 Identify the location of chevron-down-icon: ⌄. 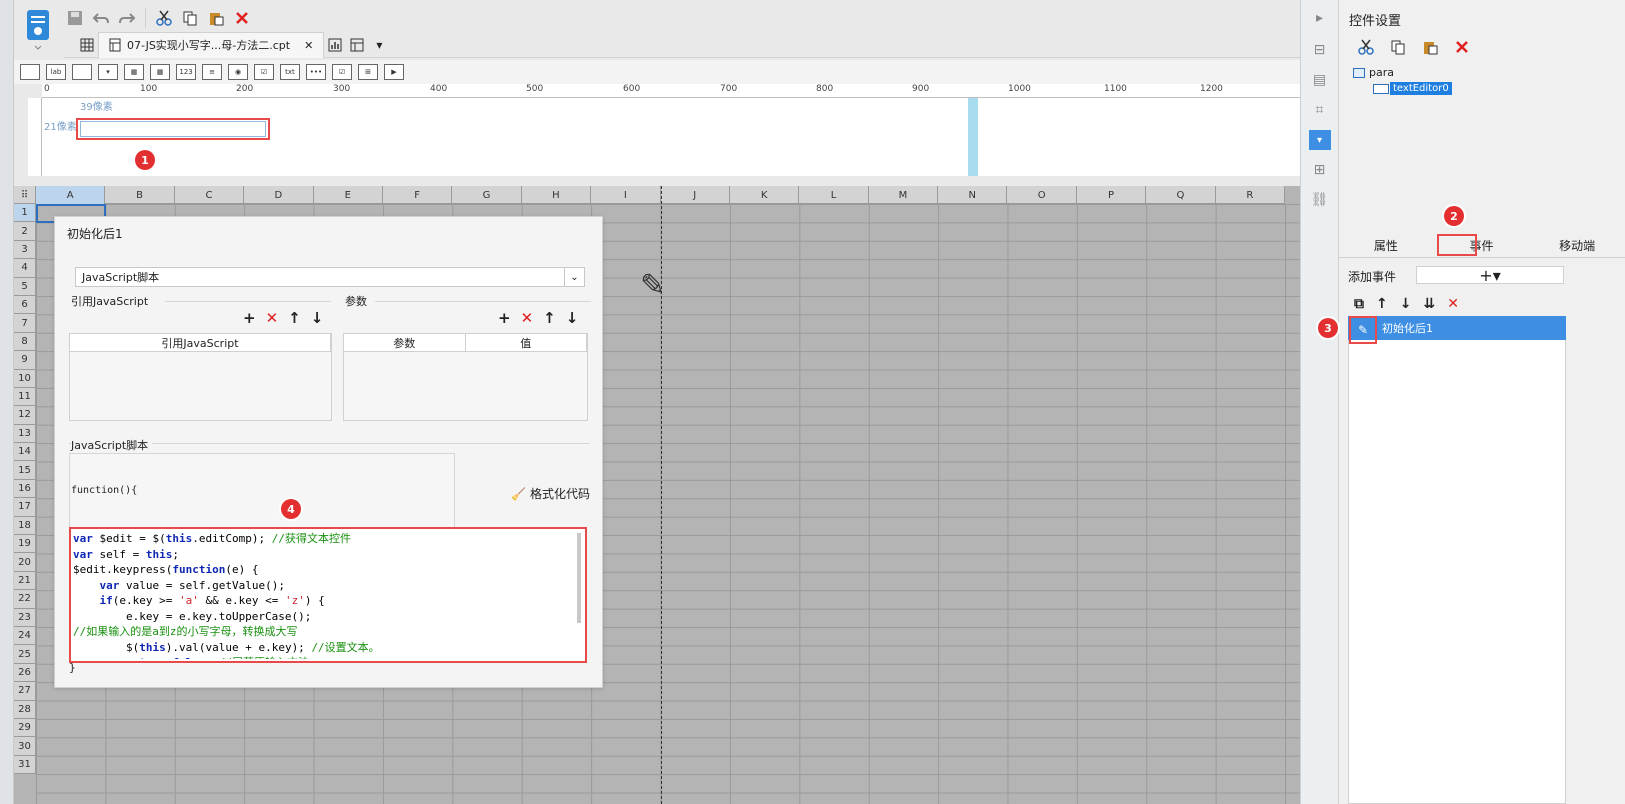
(574, 277).